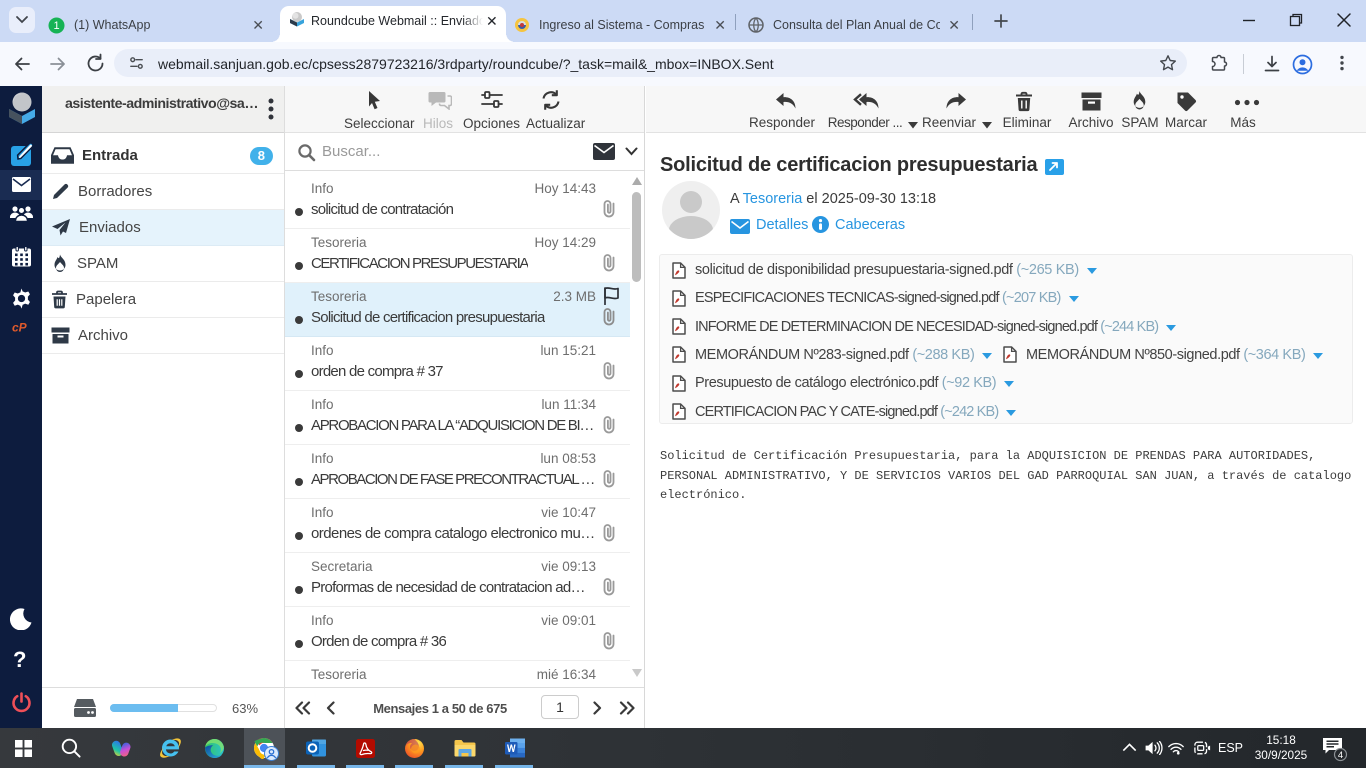 The height and width of the screenshot is (768, 1366). I want to click on svg-text: 1, so click(56, 26).